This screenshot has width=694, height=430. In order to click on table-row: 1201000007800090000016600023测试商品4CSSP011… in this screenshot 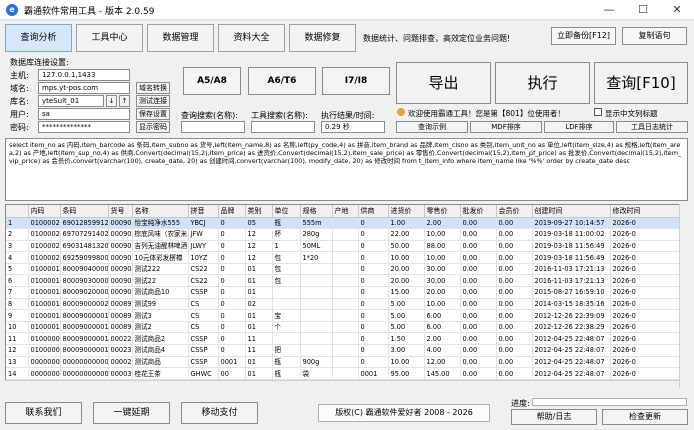, I will do `click(346, 350)`.